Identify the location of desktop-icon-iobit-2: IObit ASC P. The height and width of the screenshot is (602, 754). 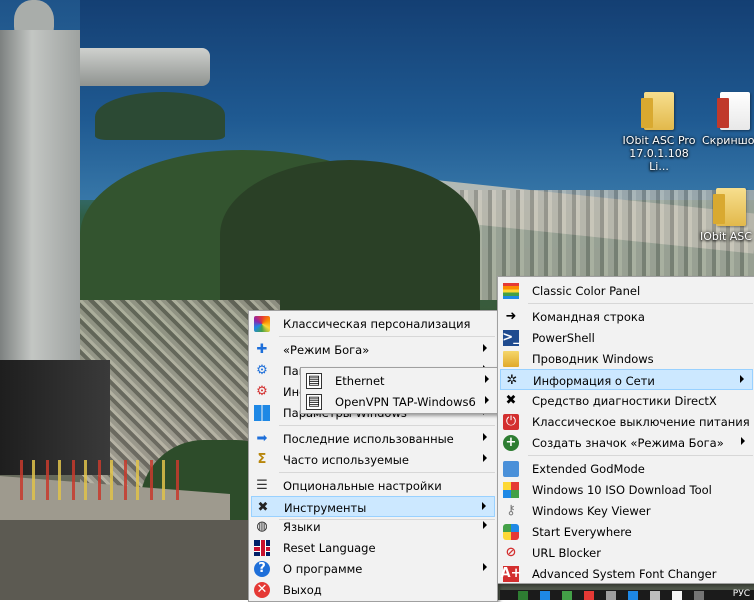
(725, 215).